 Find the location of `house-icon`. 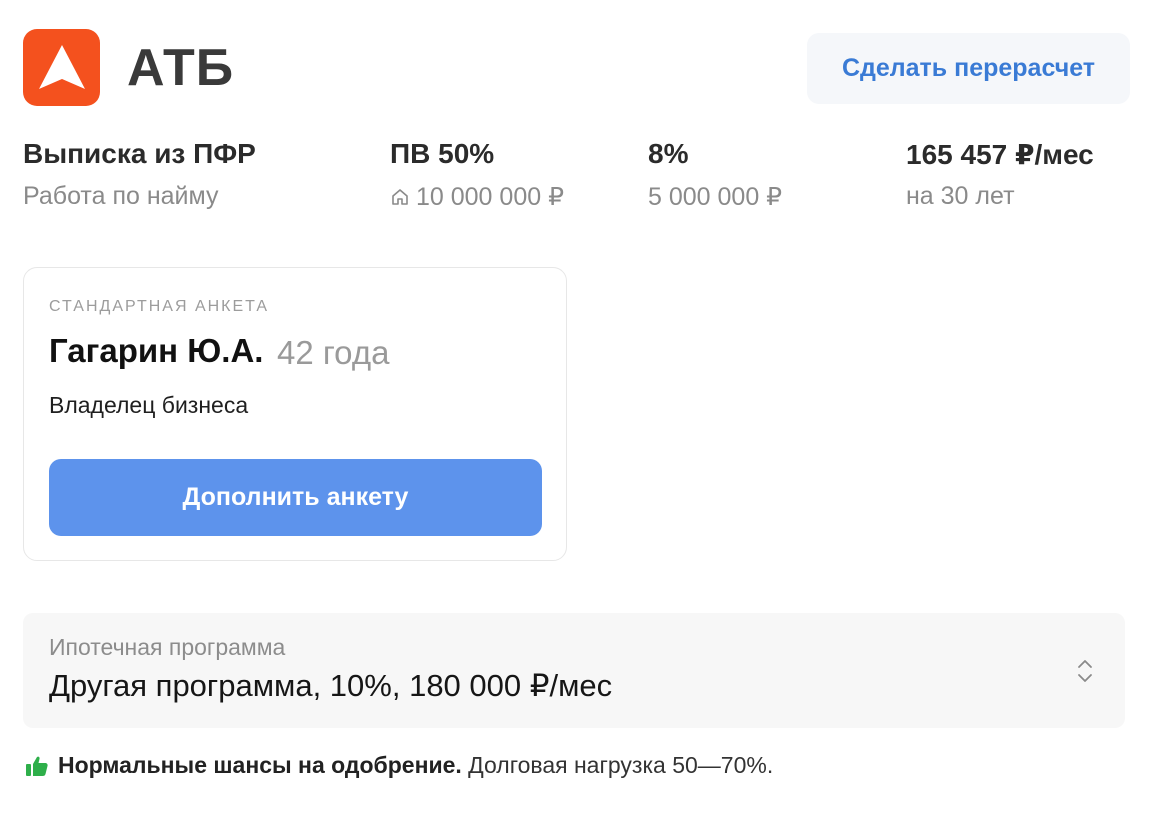

house-icon is located at coordinates (400, 197).